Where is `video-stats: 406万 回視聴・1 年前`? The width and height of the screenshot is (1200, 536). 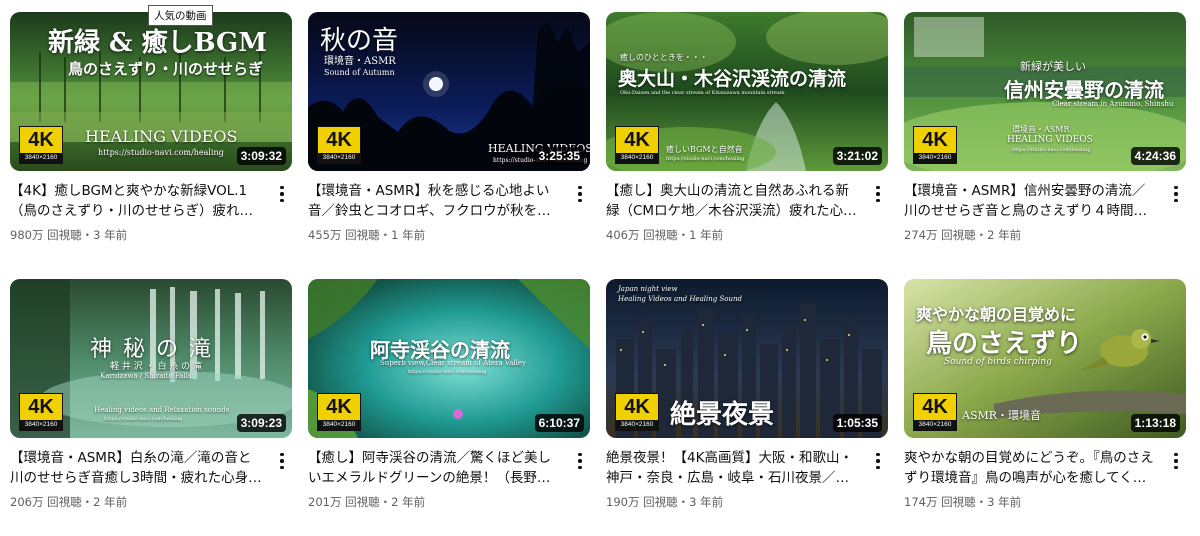 video-stats: 406万 回視聴・1 年前 is located at coordinates (665, 235).